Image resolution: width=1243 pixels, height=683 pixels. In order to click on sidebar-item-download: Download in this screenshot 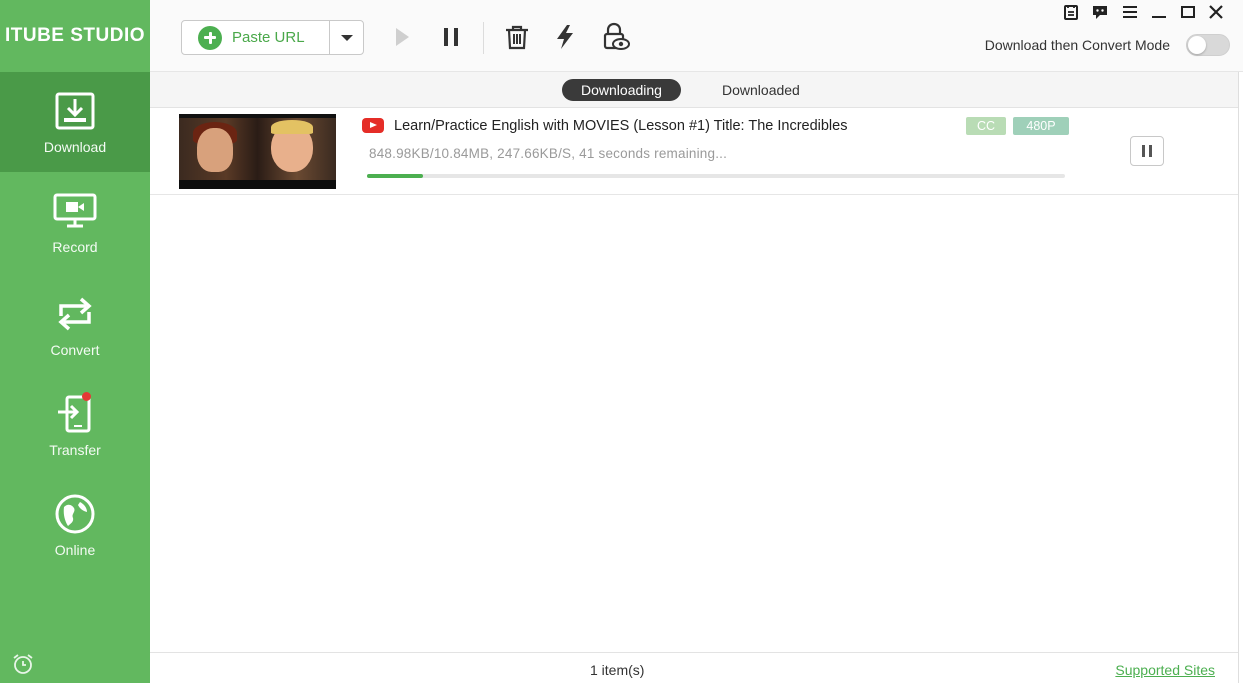, I will do `click(75, 122)`.